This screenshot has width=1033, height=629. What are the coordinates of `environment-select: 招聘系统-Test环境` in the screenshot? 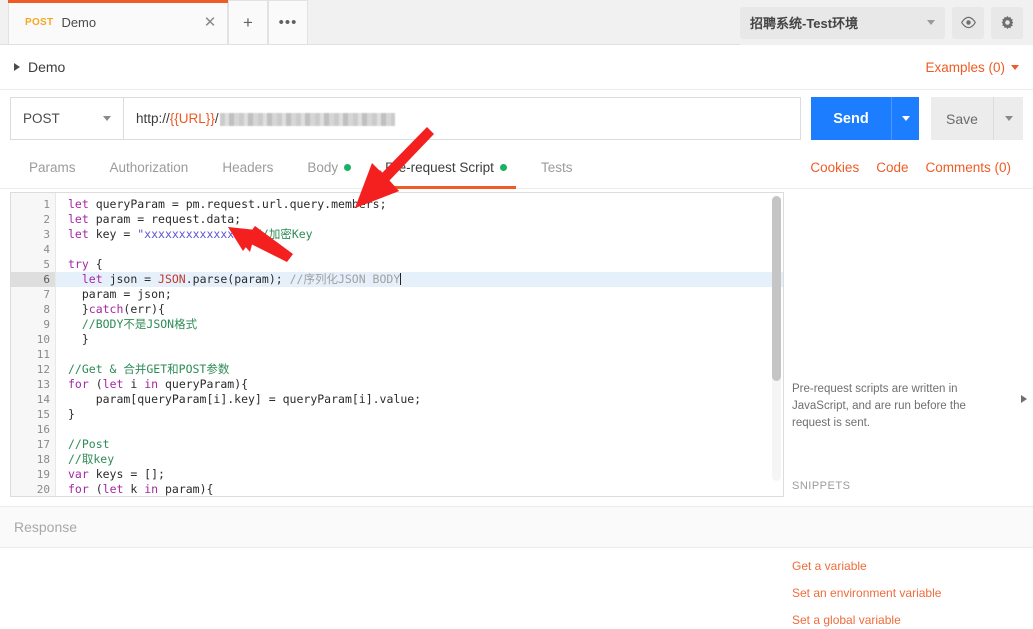 It's located at (842, 22).